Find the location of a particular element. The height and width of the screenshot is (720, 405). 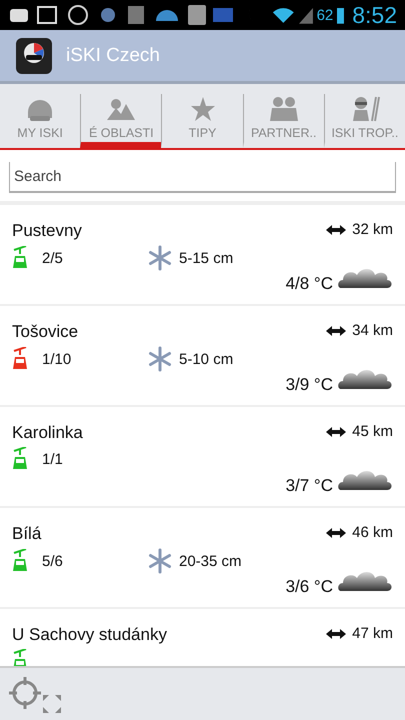

clock: 8:52 is located at coordinates (374, 15).